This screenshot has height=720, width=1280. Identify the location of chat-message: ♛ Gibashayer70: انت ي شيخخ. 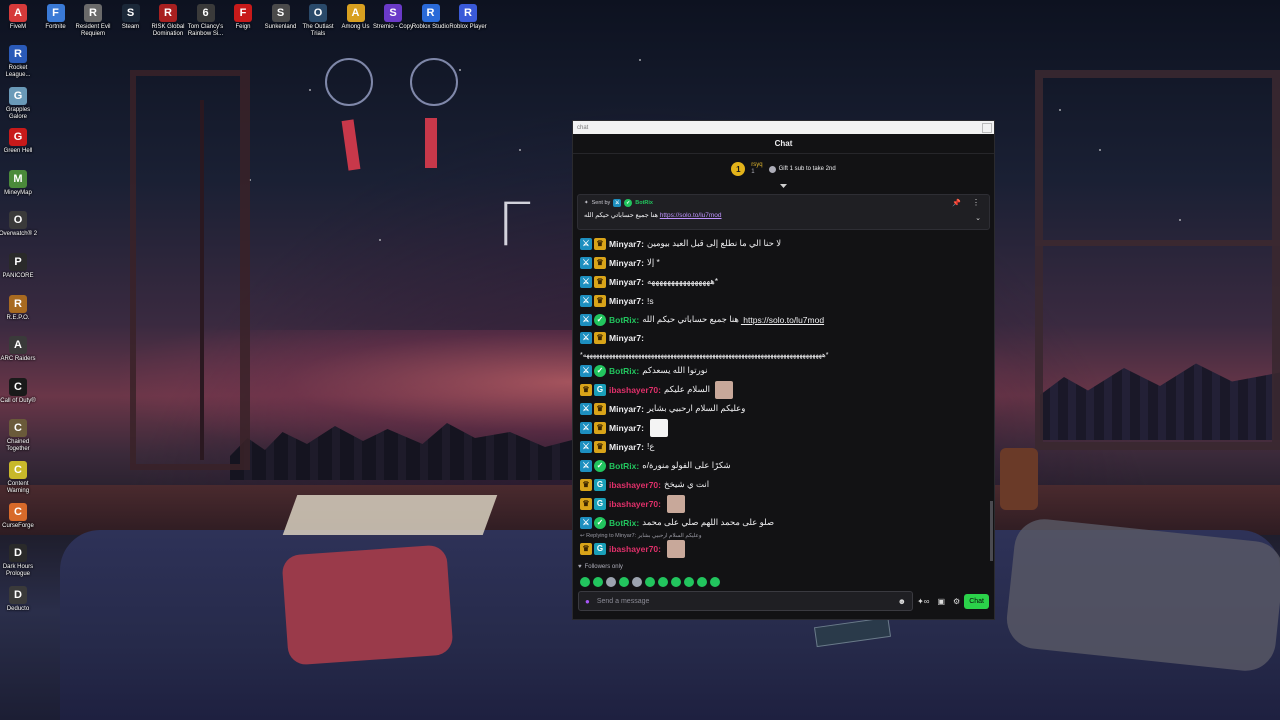
(783, 484).